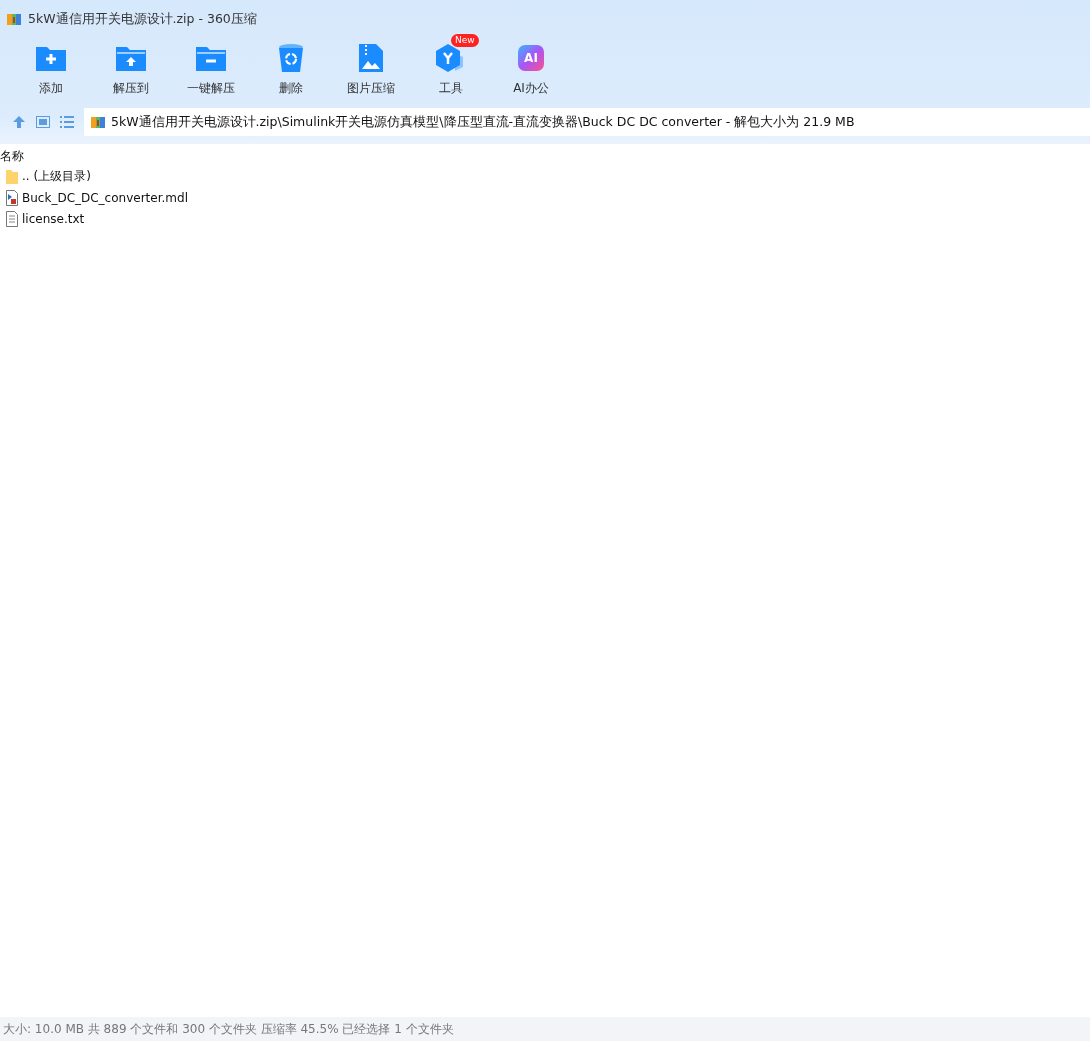  I want to click on toolbar-button: AI AI办公, so click(531, 68).